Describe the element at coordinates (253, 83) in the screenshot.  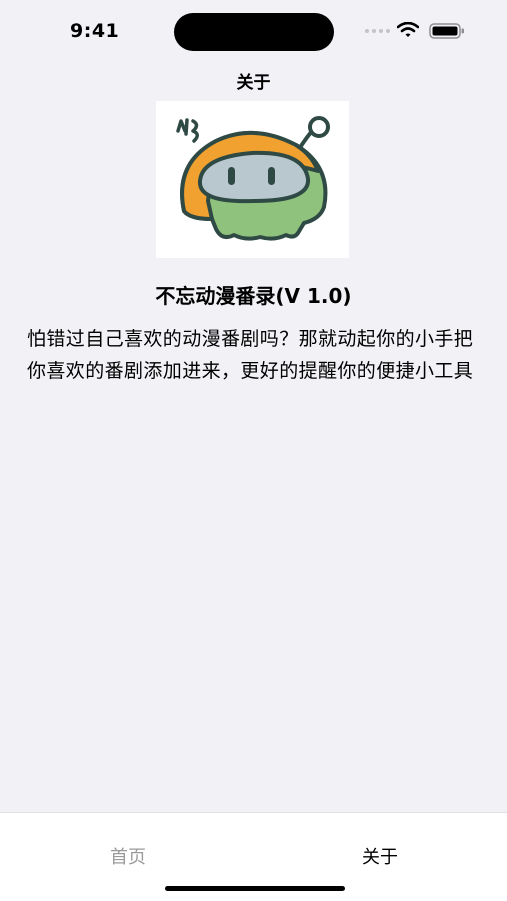
I see `page-title: 关于` at that location.